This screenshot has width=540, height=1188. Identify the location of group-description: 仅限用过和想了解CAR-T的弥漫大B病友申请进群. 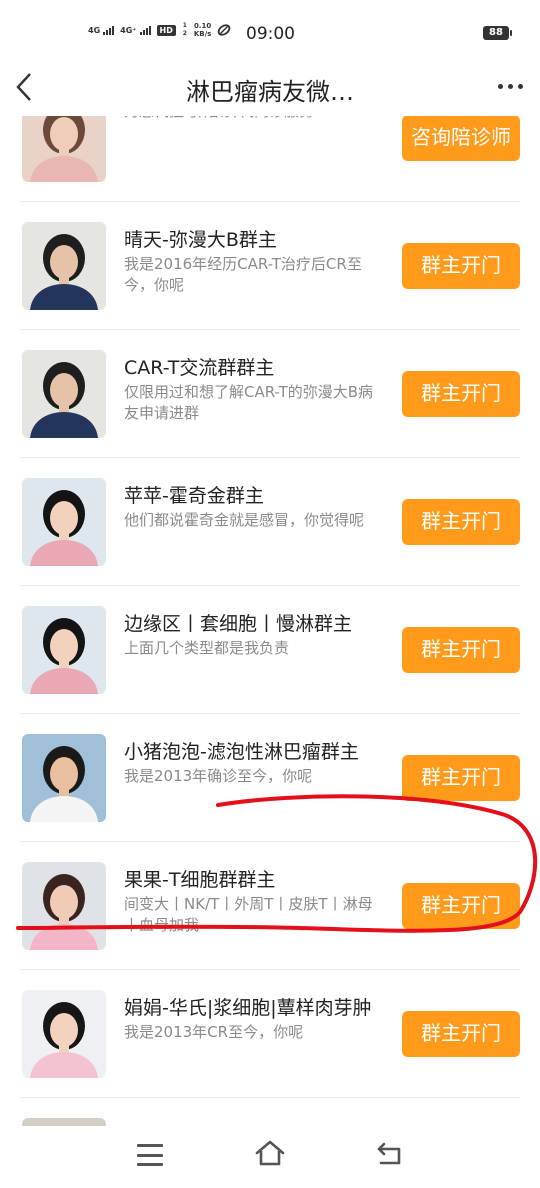
(249, 402).